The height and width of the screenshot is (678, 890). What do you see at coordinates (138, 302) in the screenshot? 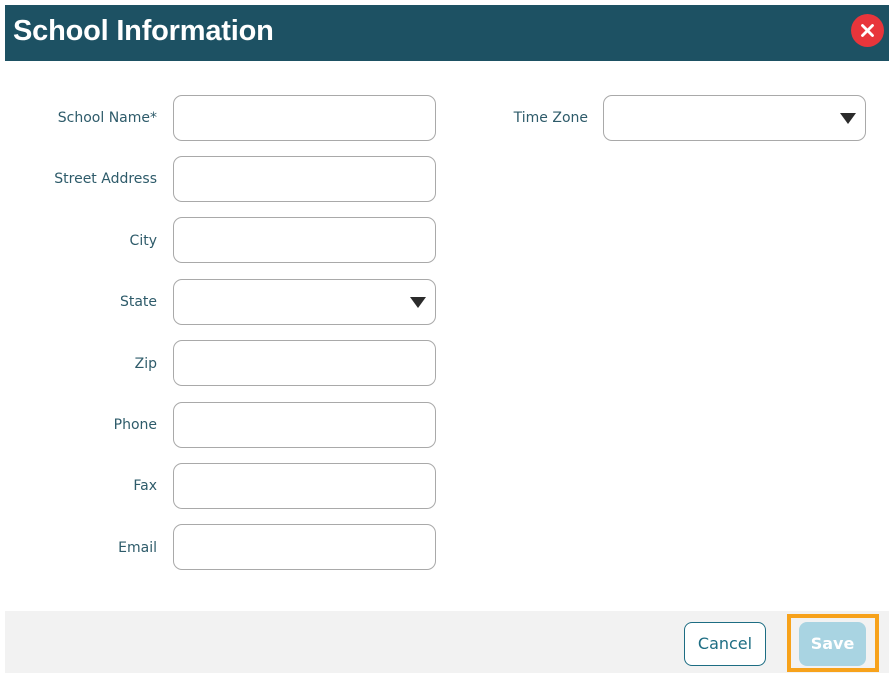
I see `state-label: State` at bounding box center [138, 302].